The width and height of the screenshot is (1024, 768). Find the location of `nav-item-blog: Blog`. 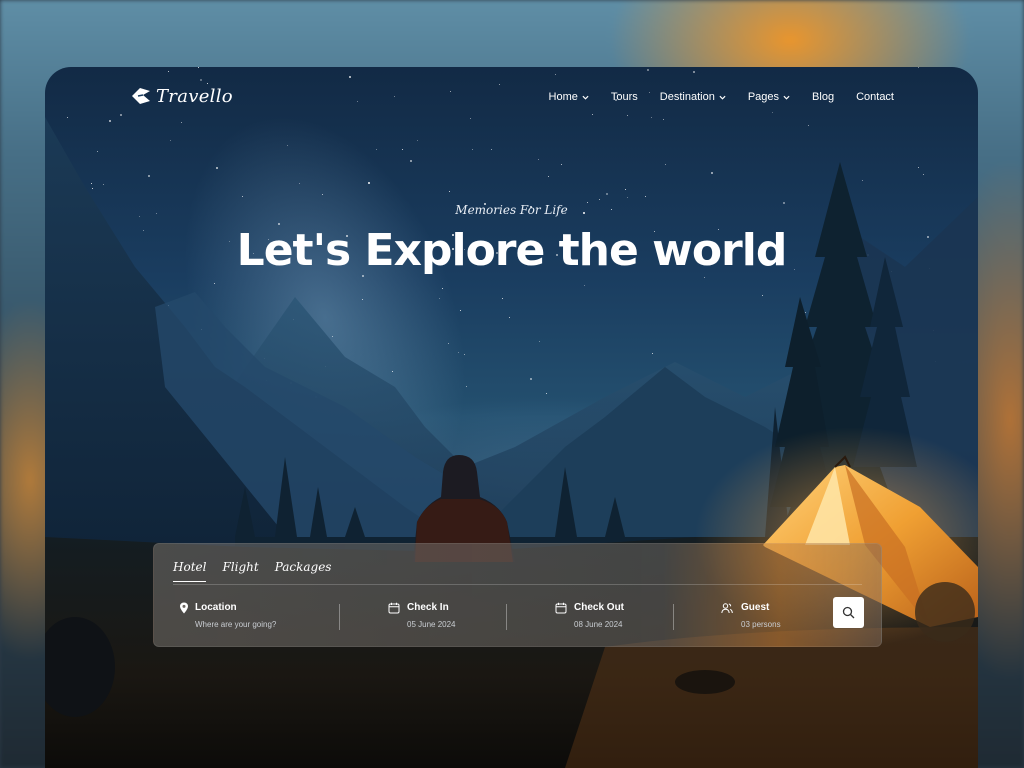

nav-item-blog: Blog is located at coordinates (823, 97).